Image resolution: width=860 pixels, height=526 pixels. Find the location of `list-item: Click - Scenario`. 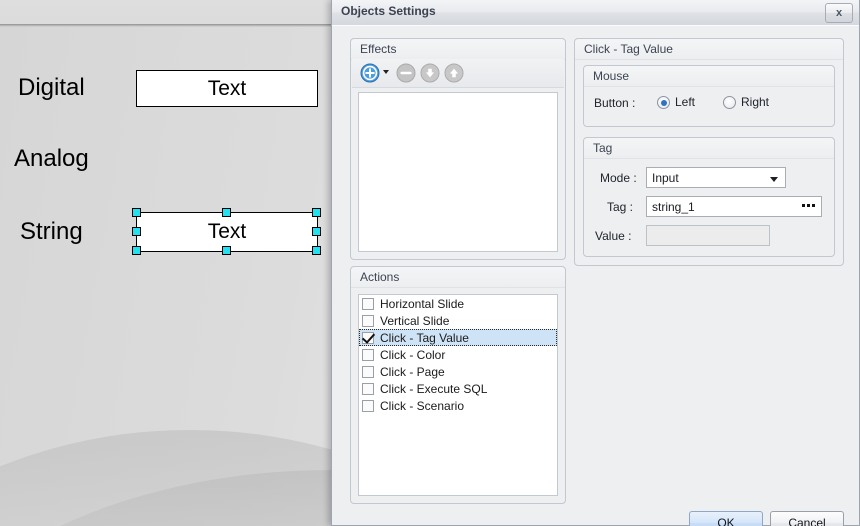

list-item: Click - Scenario is located at coordinates (458, 405).